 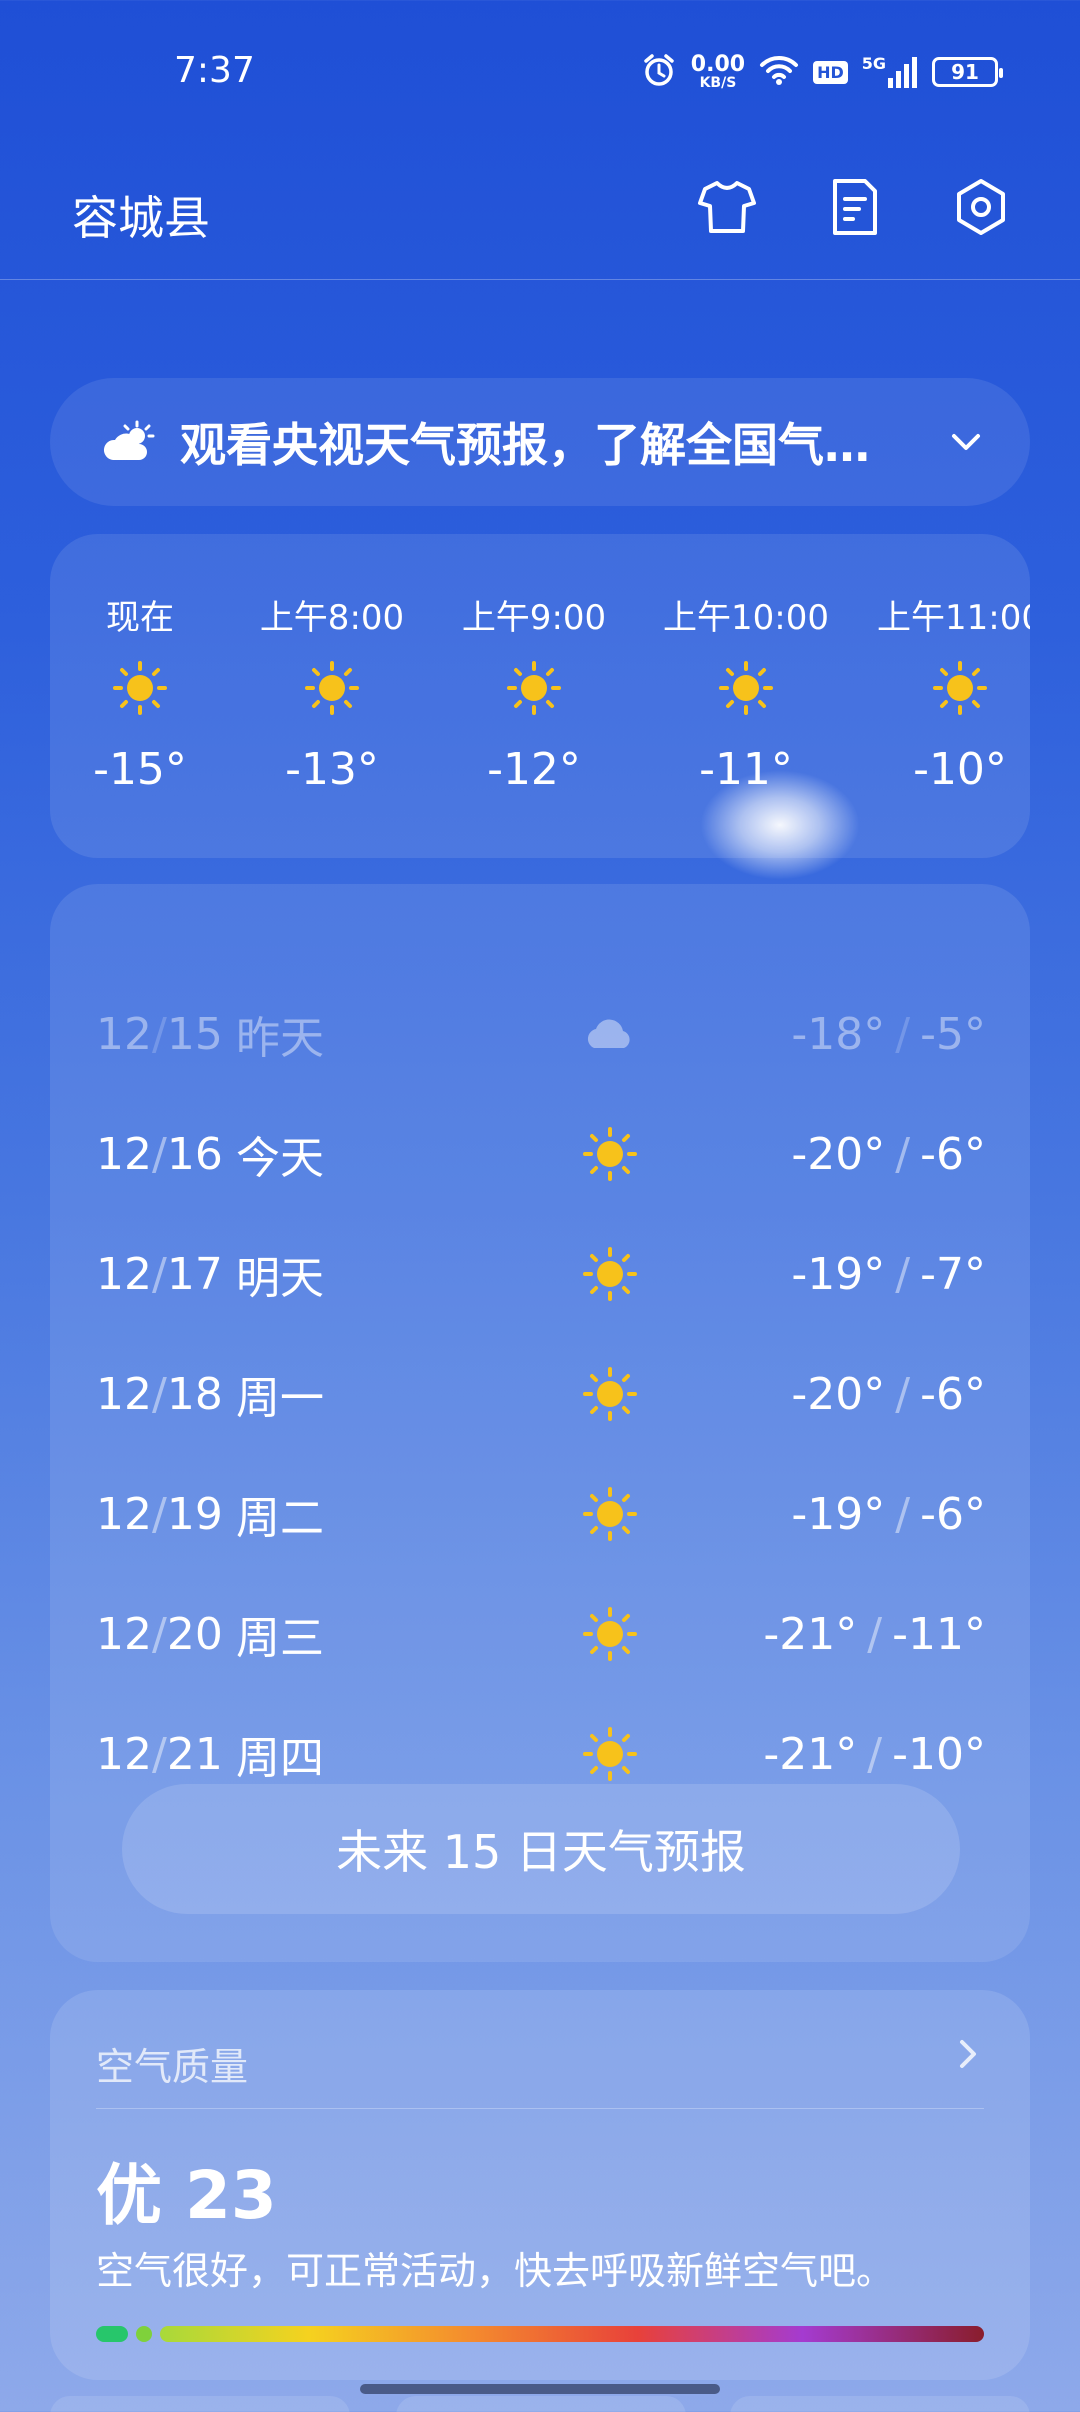 I want to click on aqi-gradient, so click(x=572, y=2334).